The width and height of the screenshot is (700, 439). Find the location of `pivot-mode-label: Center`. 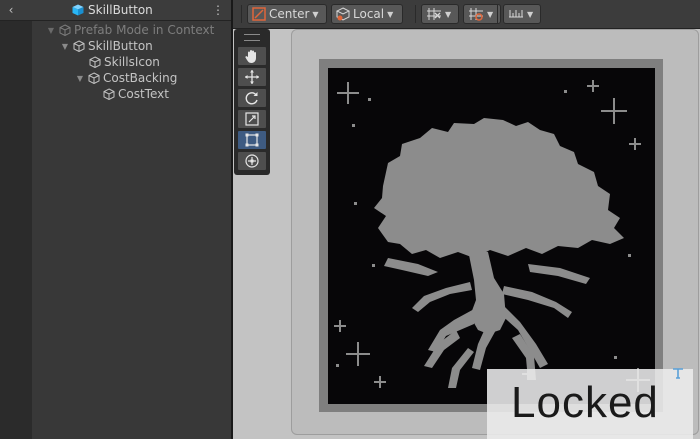

pivot-mode-label: Center is located at coordinates (289, 14).